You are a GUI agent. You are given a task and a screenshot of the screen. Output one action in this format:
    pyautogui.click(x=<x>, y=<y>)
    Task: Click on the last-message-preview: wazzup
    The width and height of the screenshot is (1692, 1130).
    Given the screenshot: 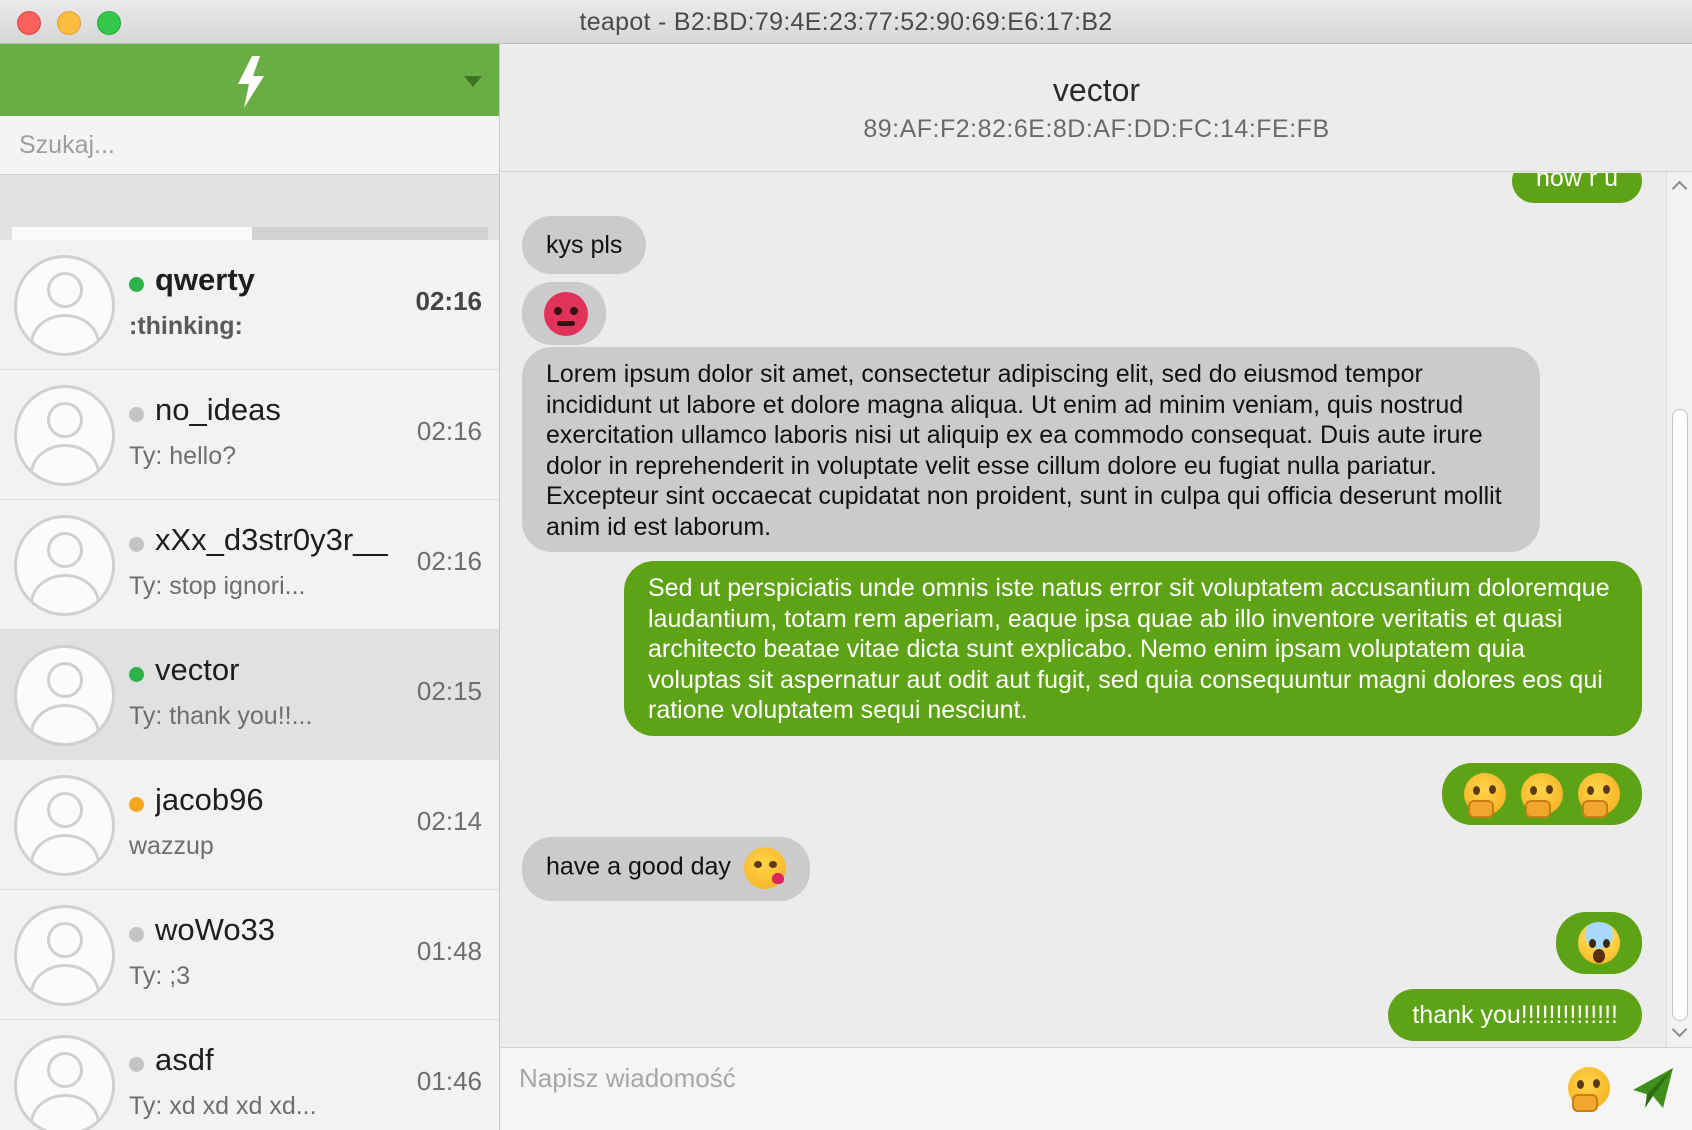 What is the action you would take?
    pyautogui.click(x=171, y=846)
    